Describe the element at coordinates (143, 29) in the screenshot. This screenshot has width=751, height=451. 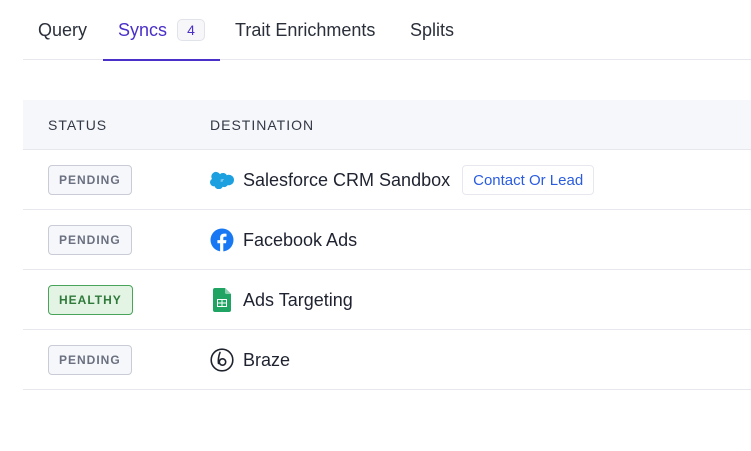
I see `tab-syncs-label: Syncs` at that location.